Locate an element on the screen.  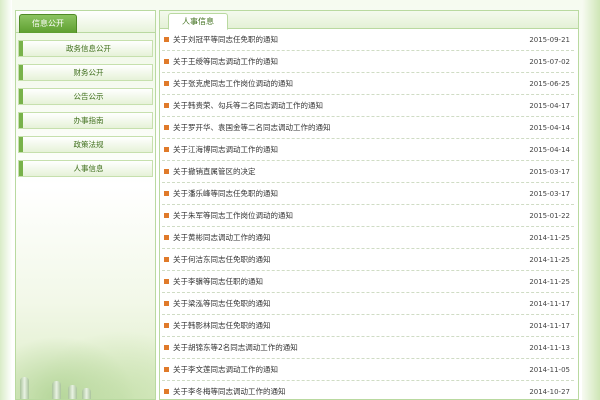
sidebar-item-label: 政策法规 is located at coordinates (88, 144).